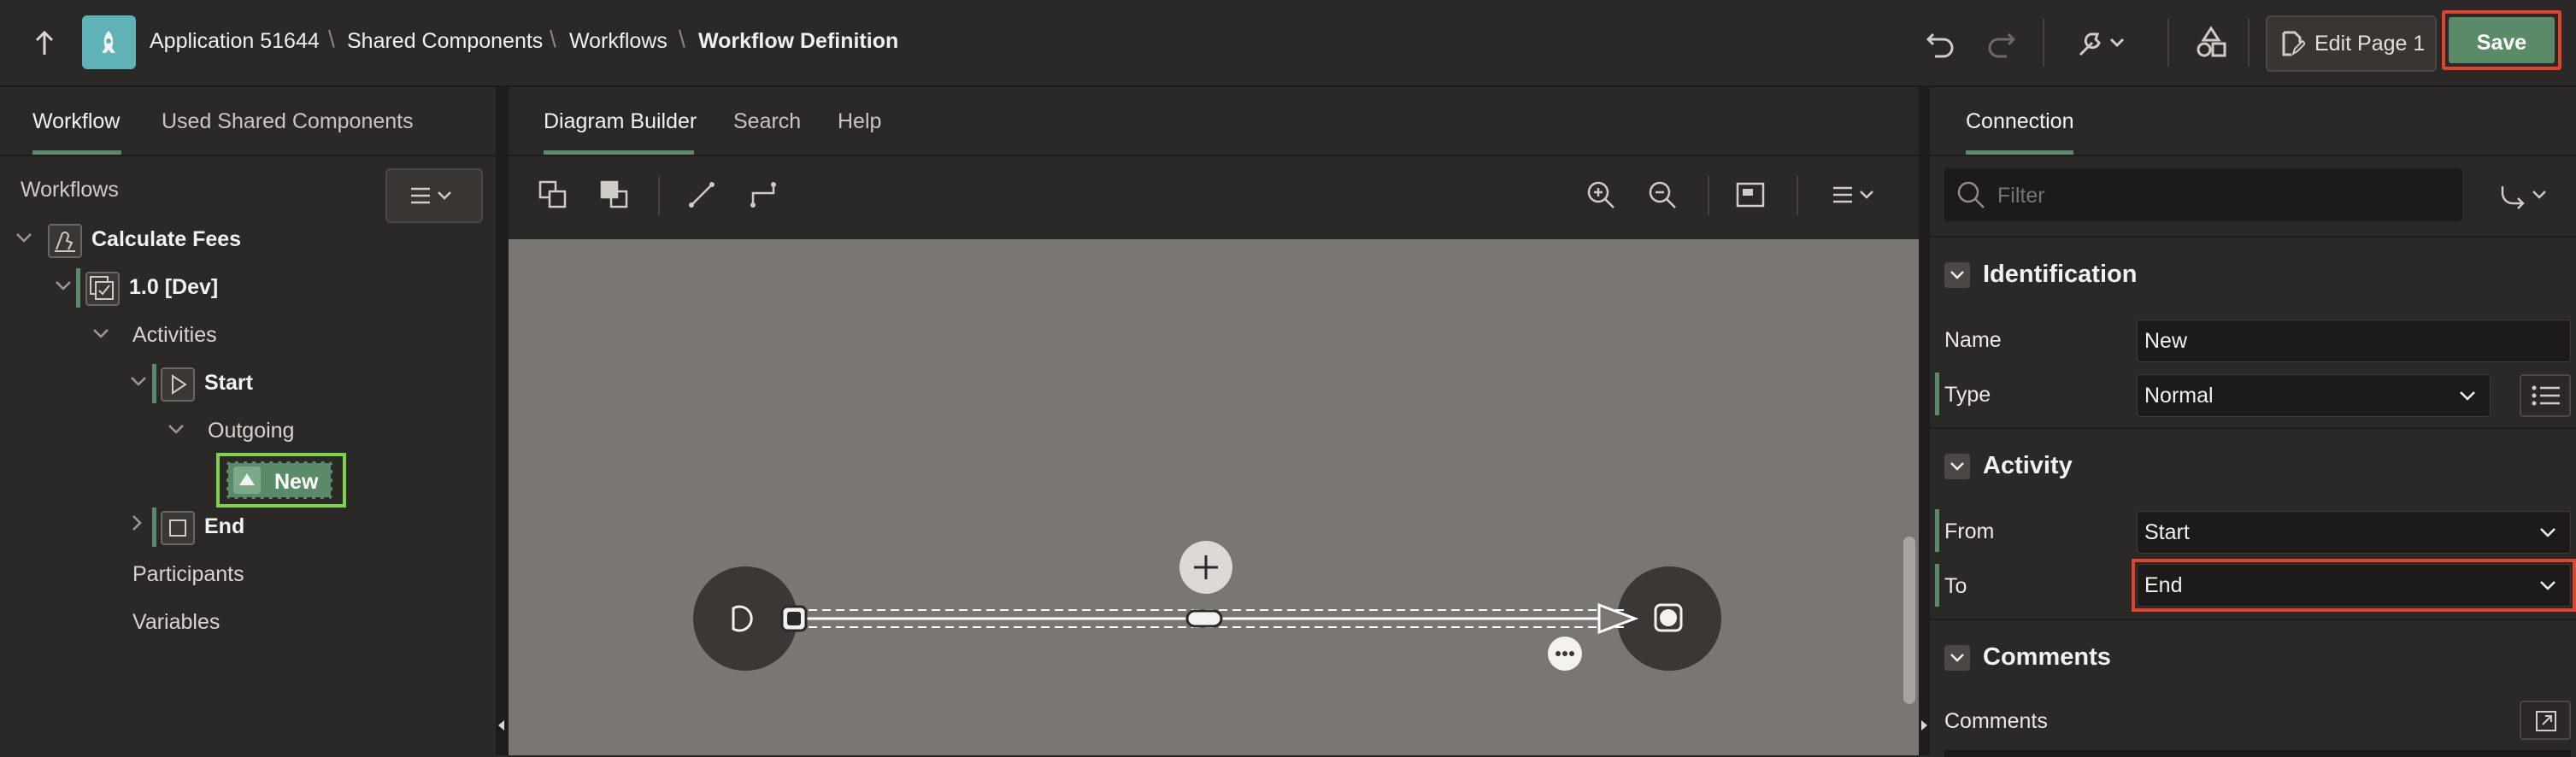 Image resolution: width=2576 pixels, height=757 pixels. Describe the element at coordinates (65, 241) in the screenshot. I see `workflow-icon` at that location.